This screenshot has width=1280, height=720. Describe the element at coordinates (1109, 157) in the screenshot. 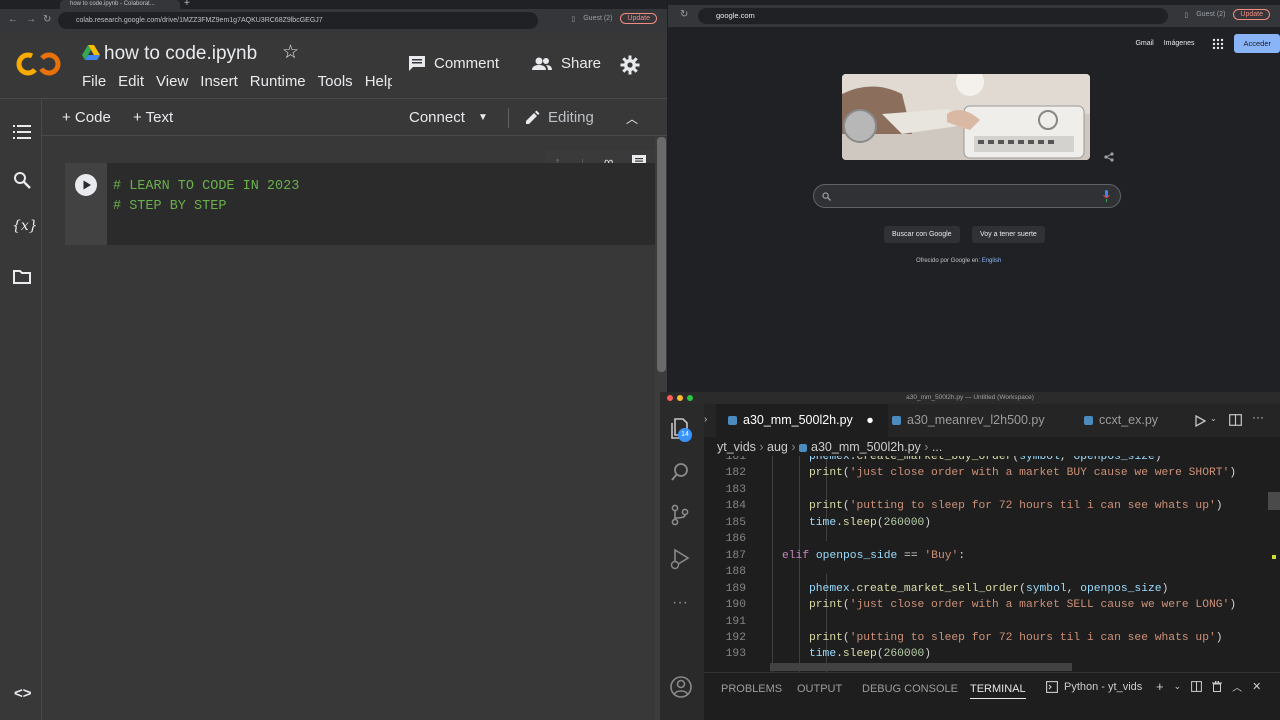

I see `share-icon` at that location.